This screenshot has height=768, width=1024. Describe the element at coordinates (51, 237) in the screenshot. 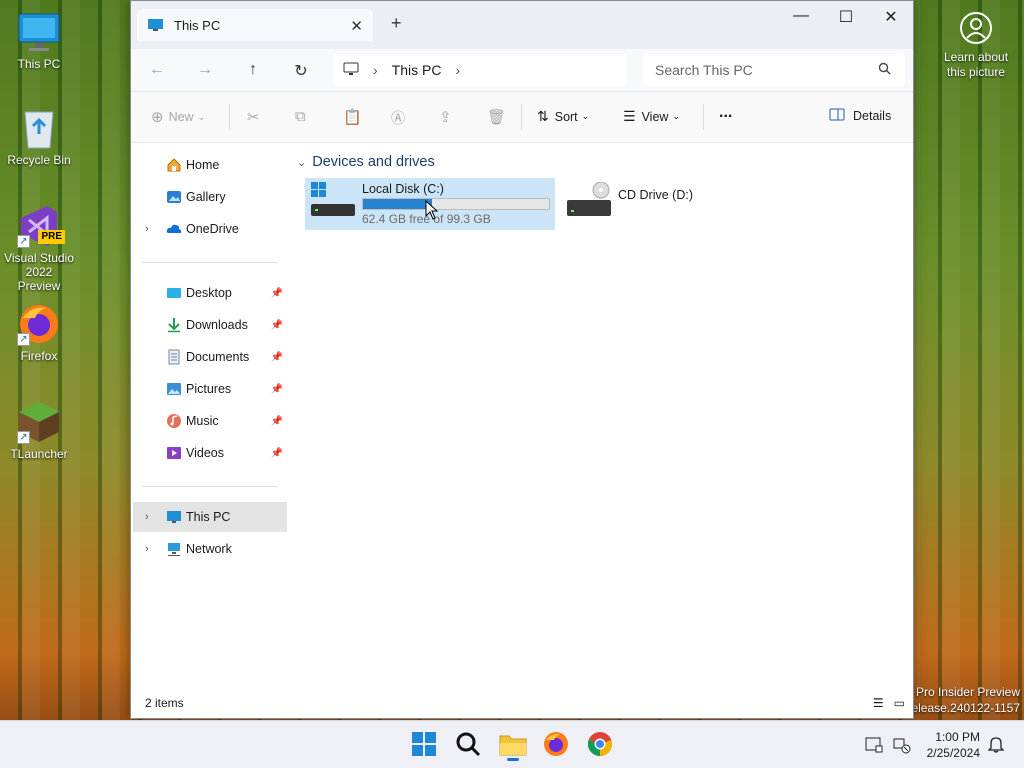

I see `preview-badge: PRE` at that location.